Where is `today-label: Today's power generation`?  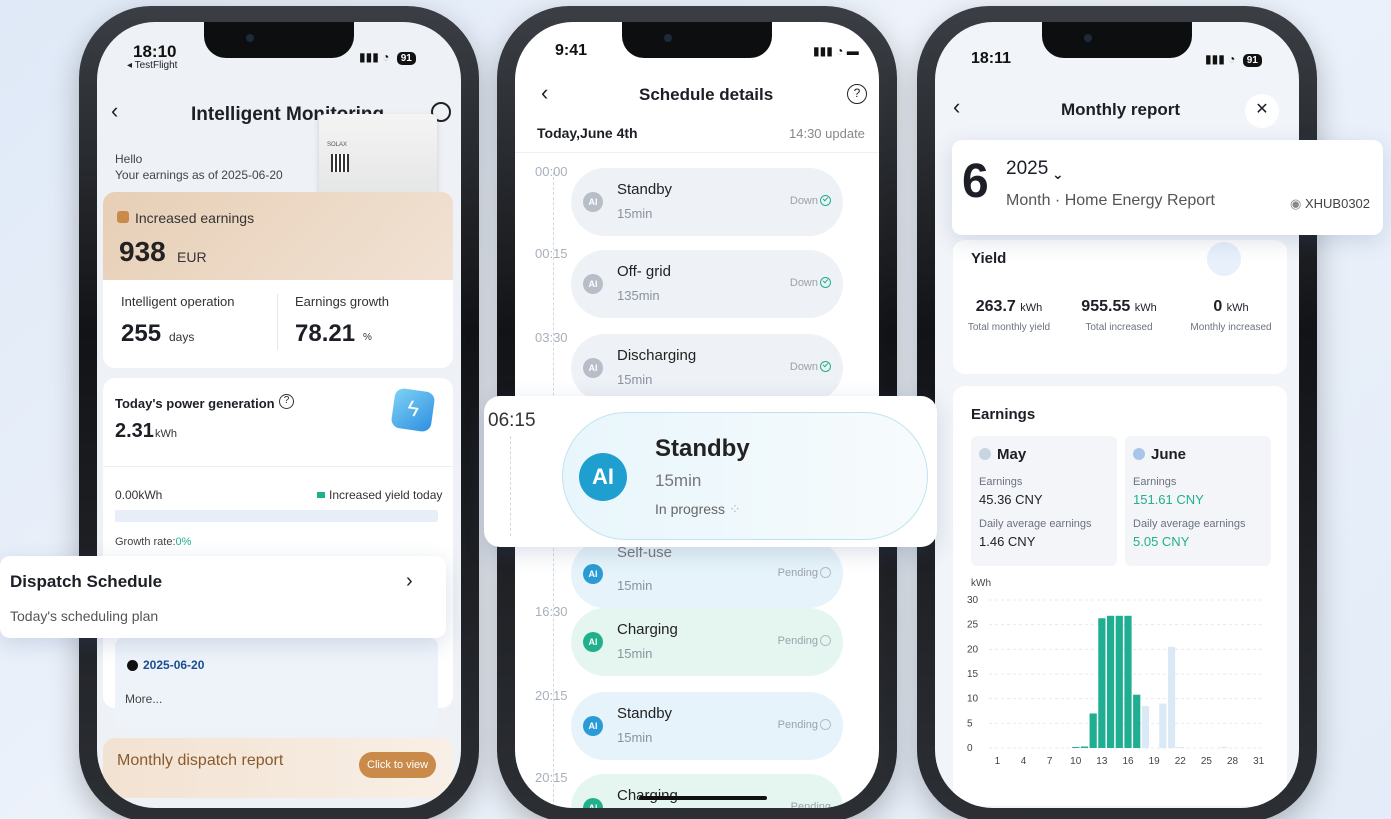
today-label: Today's power generation is located at coordinates (195, 403).